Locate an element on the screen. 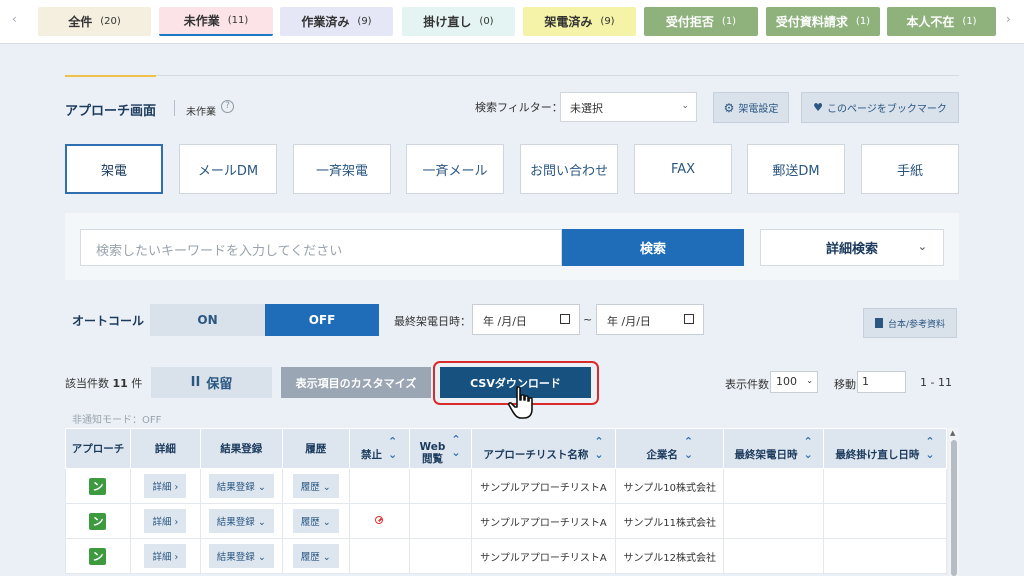  status-tab-6: 受付資料請求 (1) is located at coordinates (823, 21).